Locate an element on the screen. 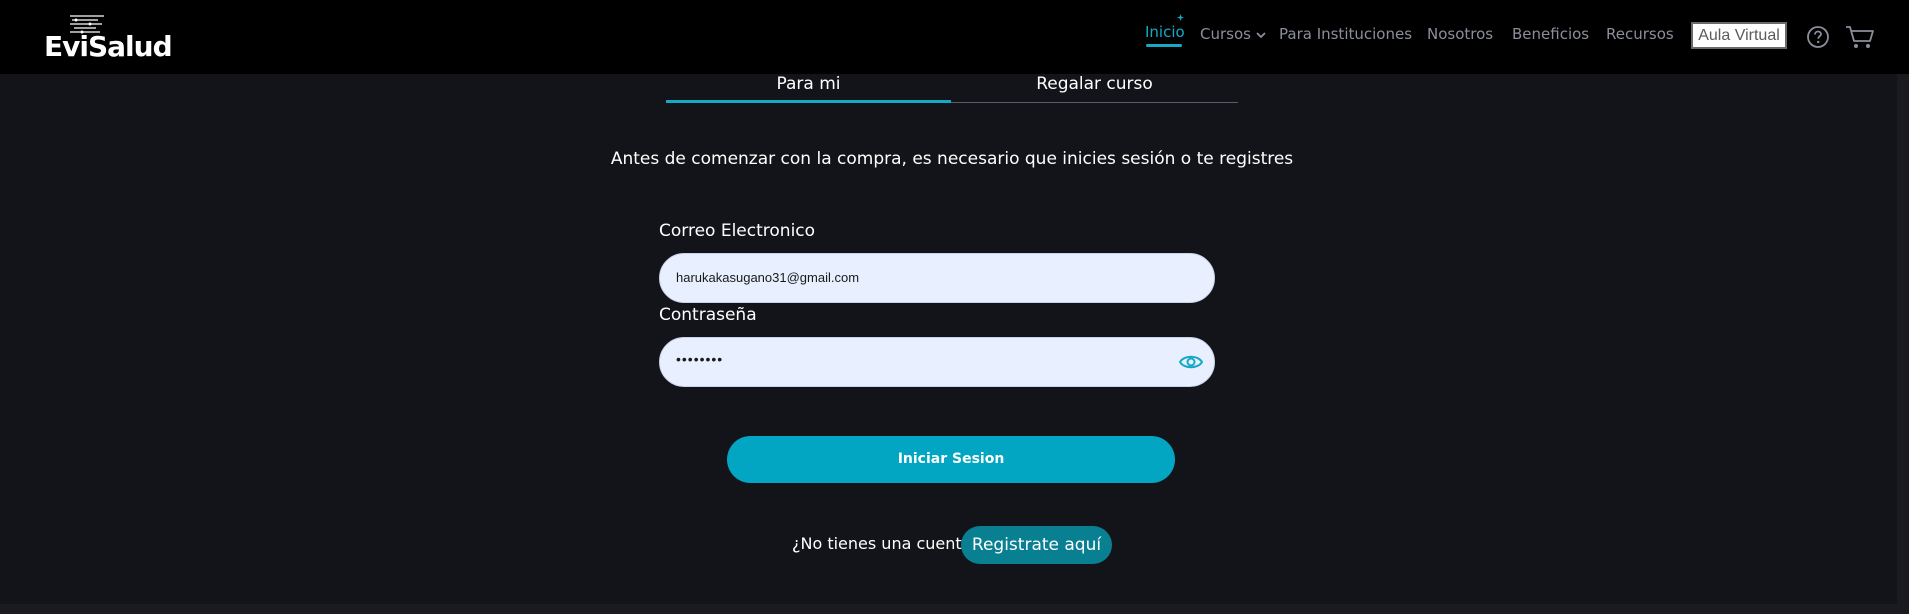  email-label: Correo Electronico is located at coordinates (737, 231).